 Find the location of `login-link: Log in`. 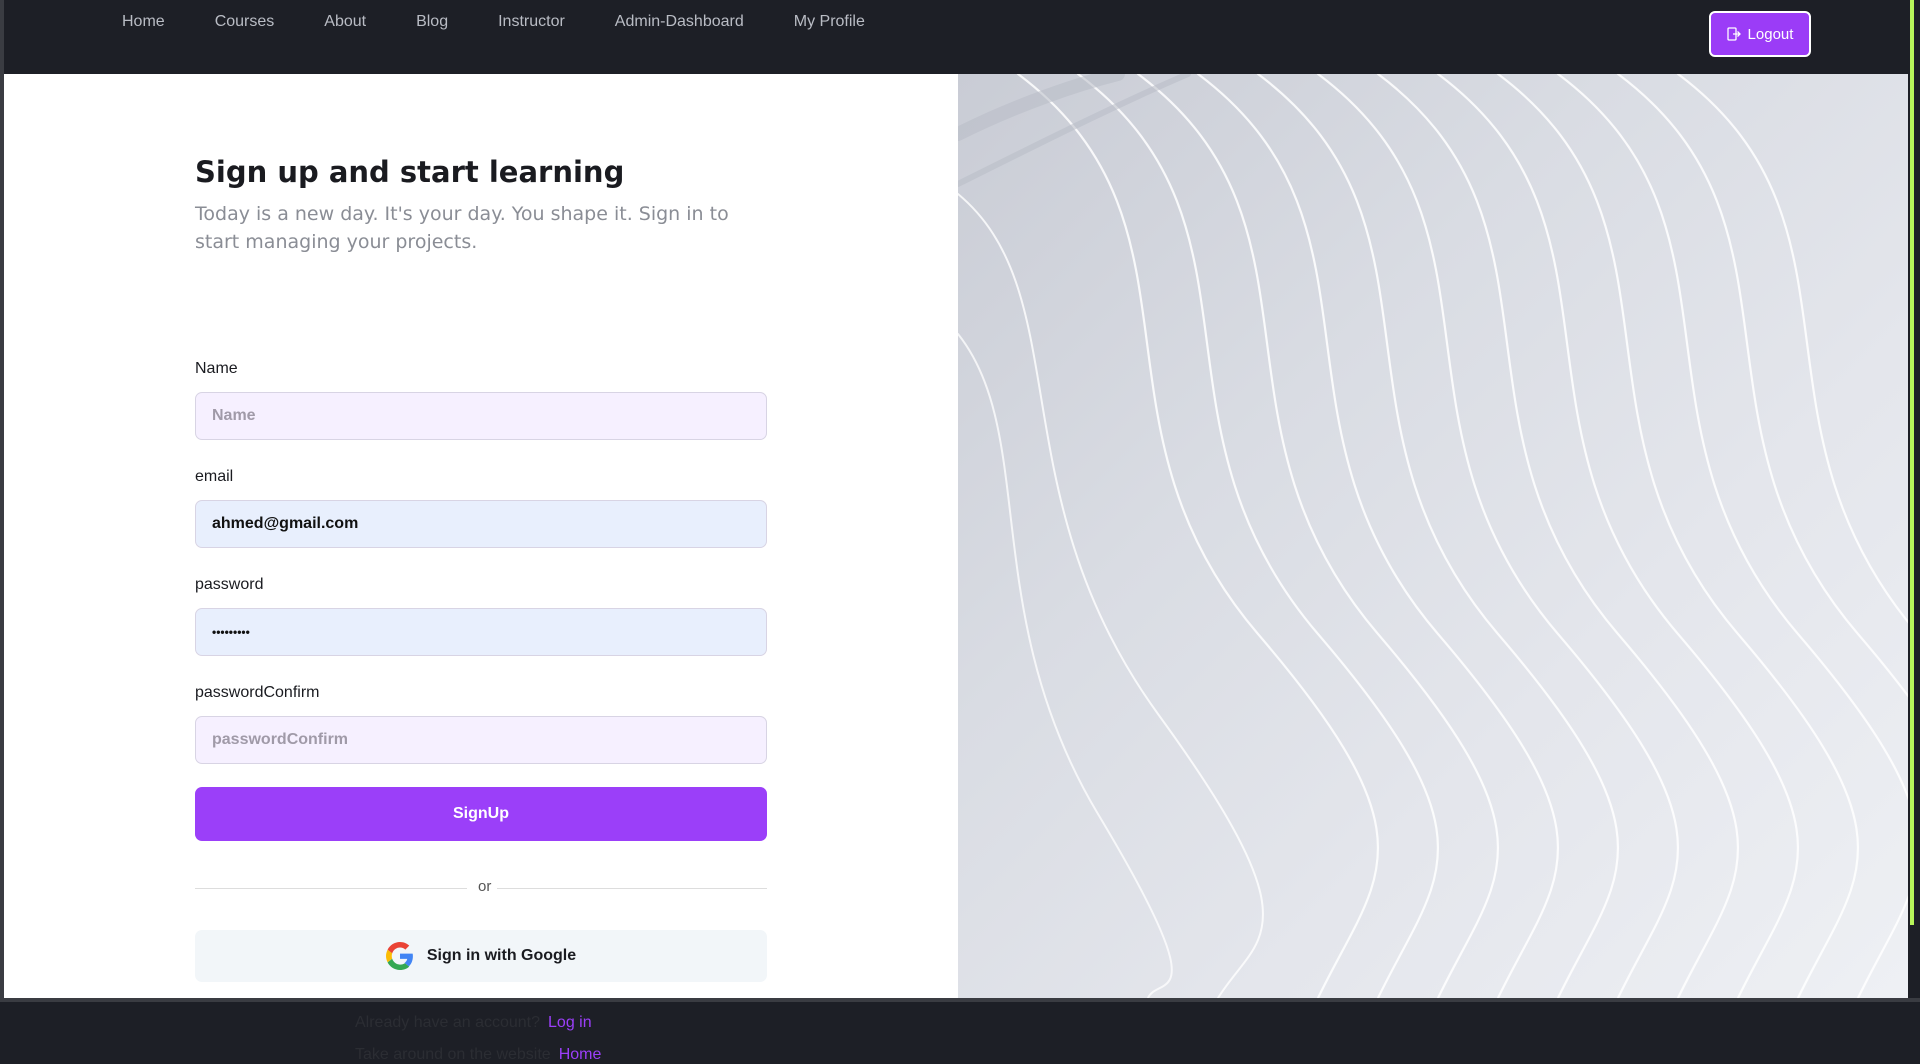

login-link: Log in is located at coordinates (570, 1022).